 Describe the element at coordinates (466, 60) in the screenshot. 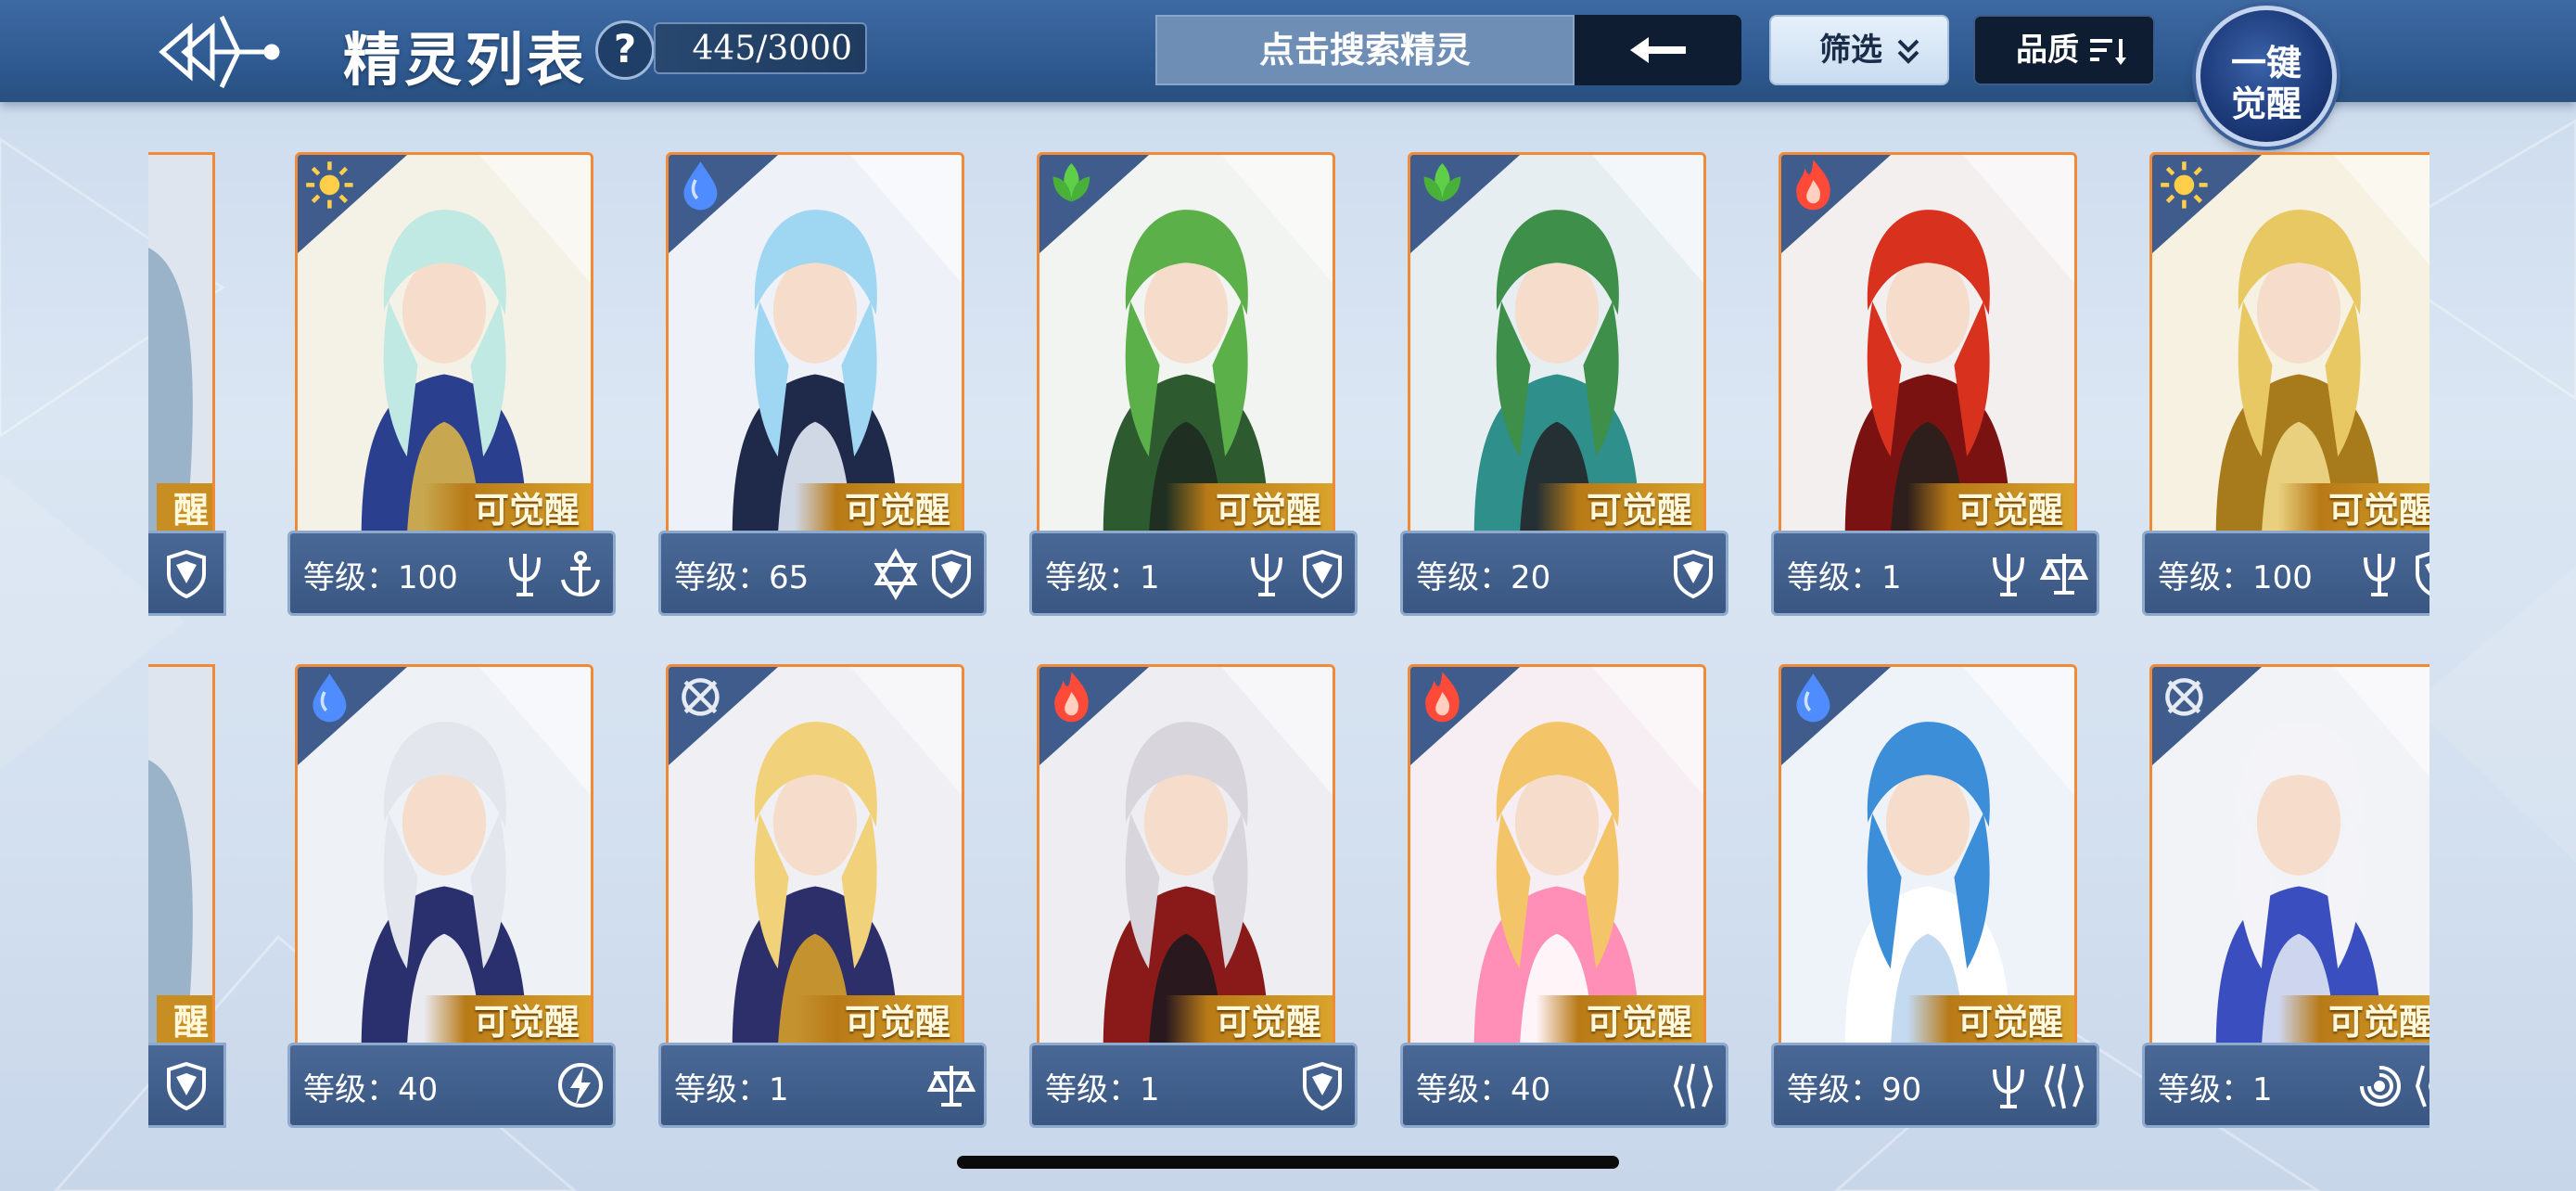

I see `page-title: 精灵列表` at that location.